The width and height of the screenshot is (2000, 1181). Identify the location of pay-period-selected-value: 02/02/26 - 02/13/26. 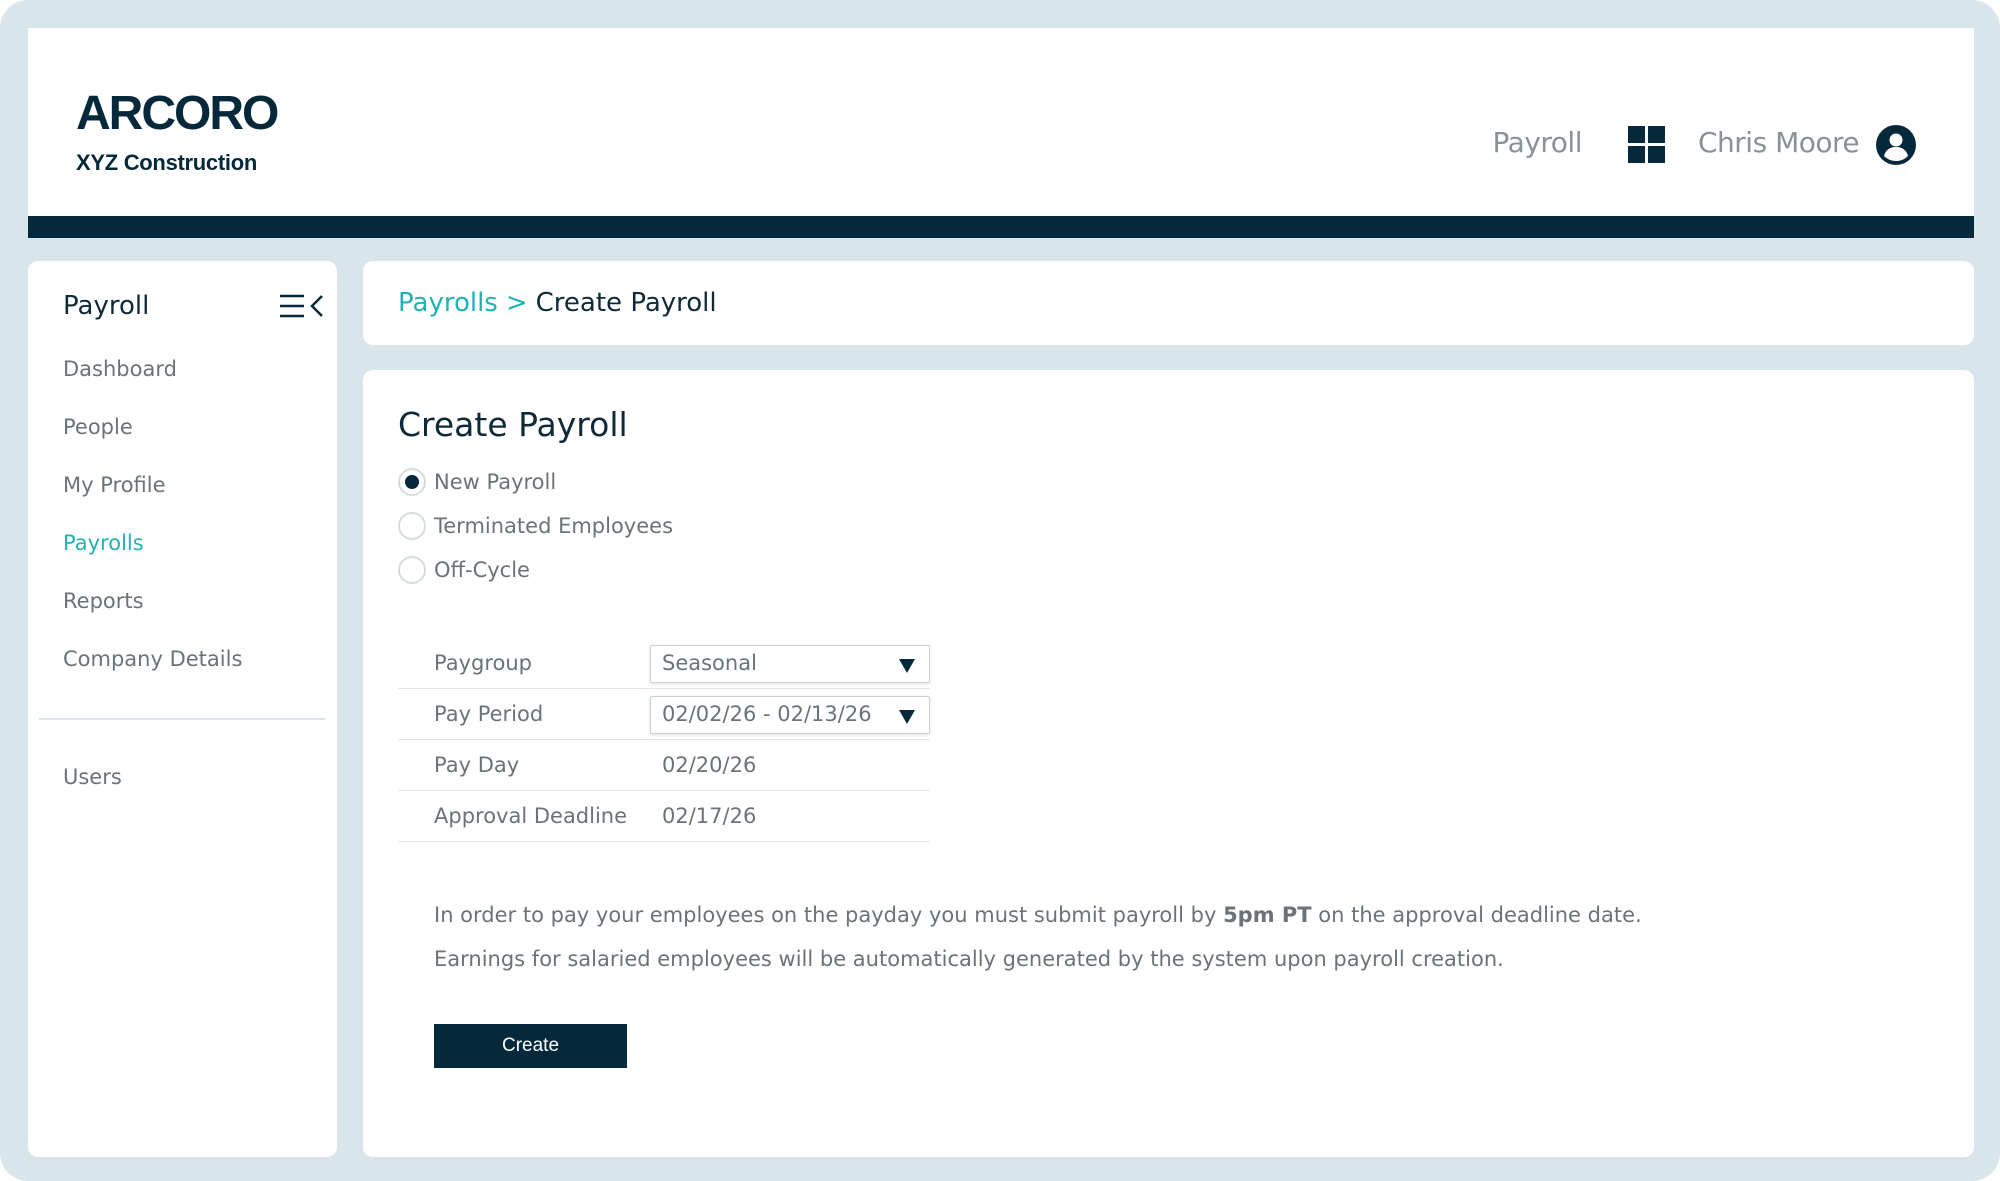
(767, 714).